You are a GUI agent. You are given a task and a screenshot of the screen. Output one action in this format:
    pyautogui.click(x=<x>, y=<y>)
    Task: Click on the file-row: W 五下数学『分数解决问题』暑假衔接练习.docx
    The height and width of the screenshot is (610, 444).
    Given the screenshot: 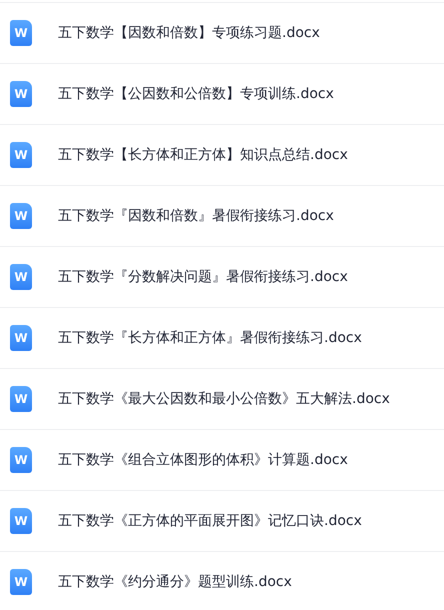 What is the action you would take?
    pyautogui.click(x=222, y=276)
    